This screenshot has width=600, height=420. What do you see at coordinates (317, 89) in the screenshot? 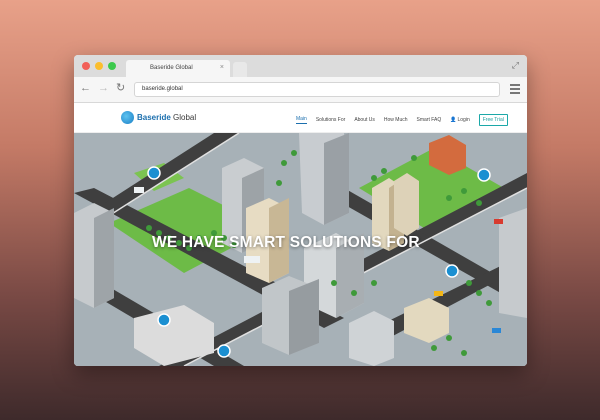
I see `address-bar: baseride.global` at bounding box center [317, 89].